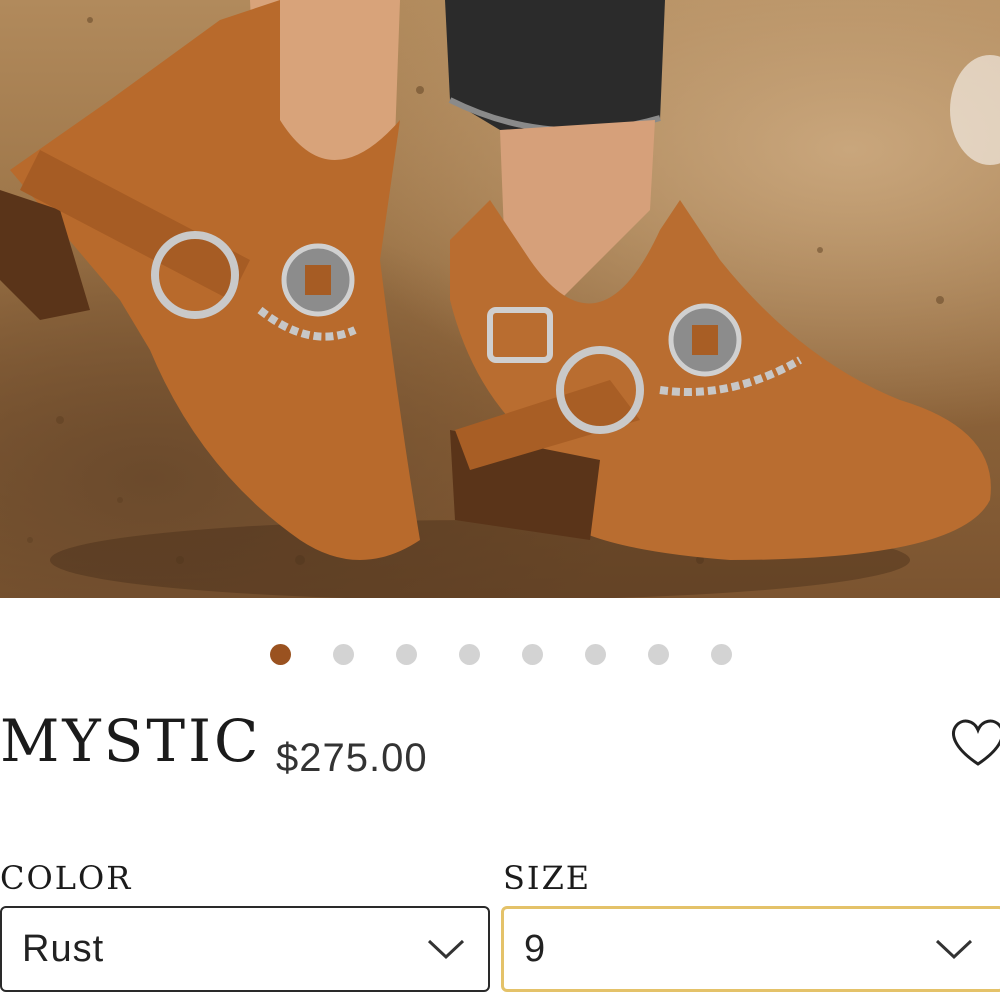 The width and height of the screenshot is (1000, 1000). What do you see at coordinates (501, 654) in the screenshot?
I see `carousel-dots` at bounding box center [501, 654].